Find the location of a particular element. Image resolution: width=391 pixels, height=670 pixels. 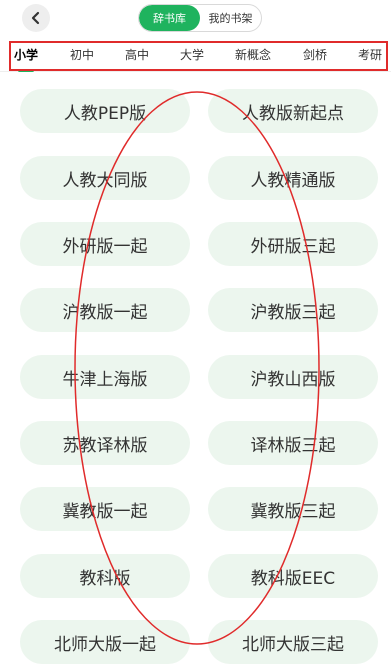

segment-my-bookshelf: 我的书架 is located at coordinates (230, 18).